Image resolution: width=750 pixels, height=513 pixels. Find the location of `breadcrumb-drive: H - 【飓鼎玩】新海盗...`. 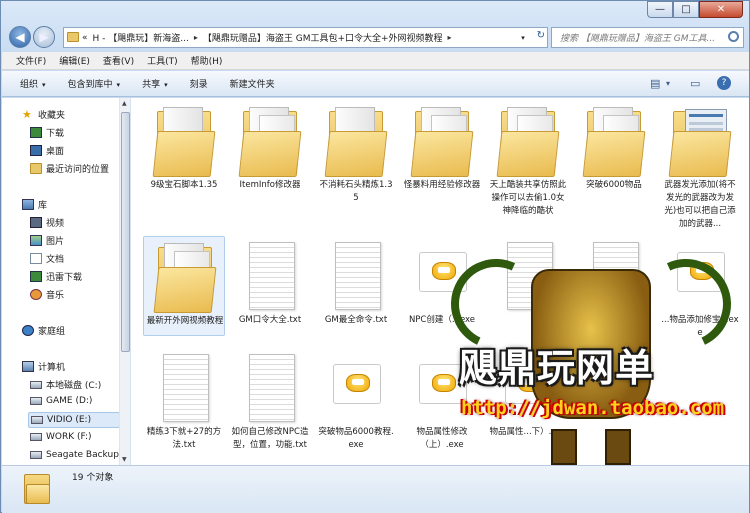

breadcrumb-drive: H - 【飓鼎玩】新海盗... is located at coordinates (141, 37).